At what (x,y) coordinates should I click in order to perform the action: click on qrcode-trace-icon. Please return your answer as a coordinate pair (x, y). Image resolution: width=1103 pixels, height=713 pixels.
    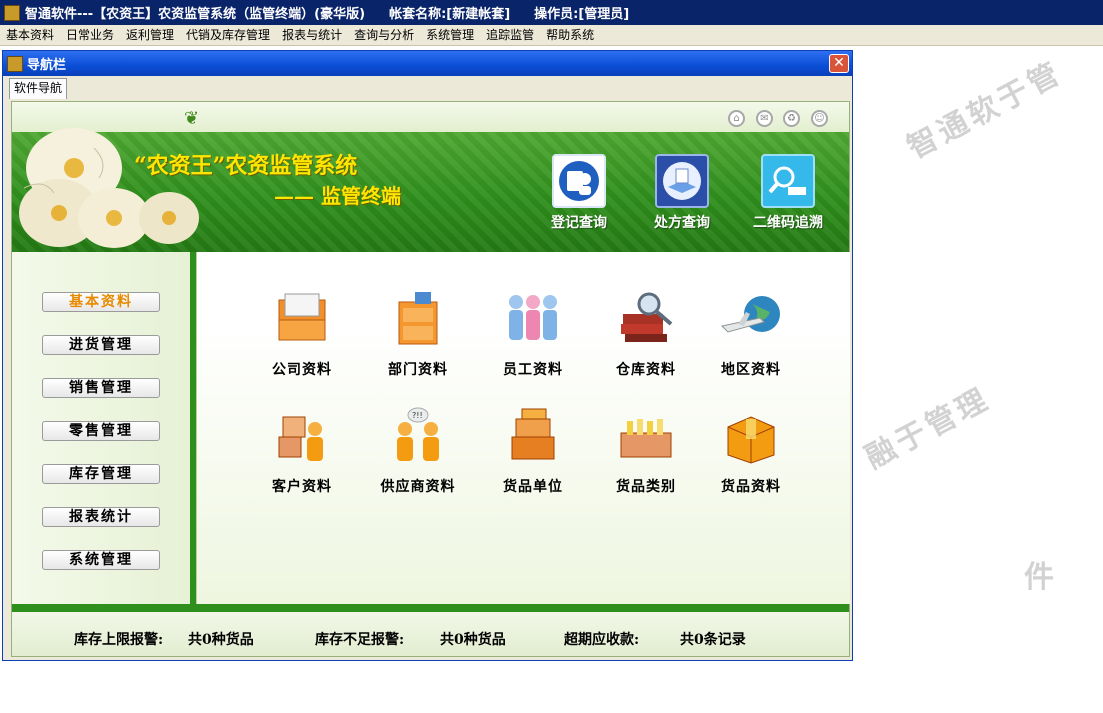
    Looking at the image, I should click on (788, 181).